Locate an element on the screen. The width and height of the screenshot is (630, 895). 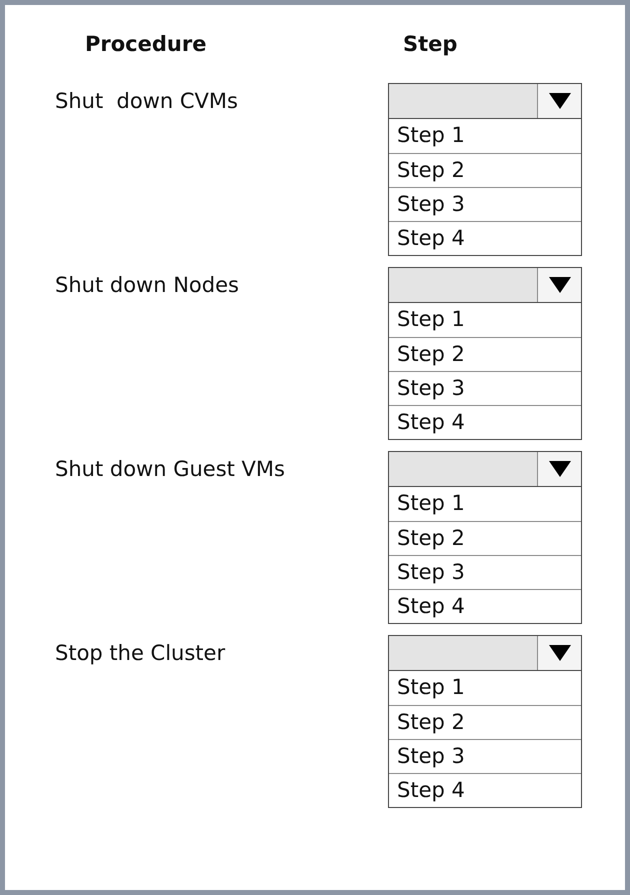
column-heading: Step is located at coordinates (430, 44).